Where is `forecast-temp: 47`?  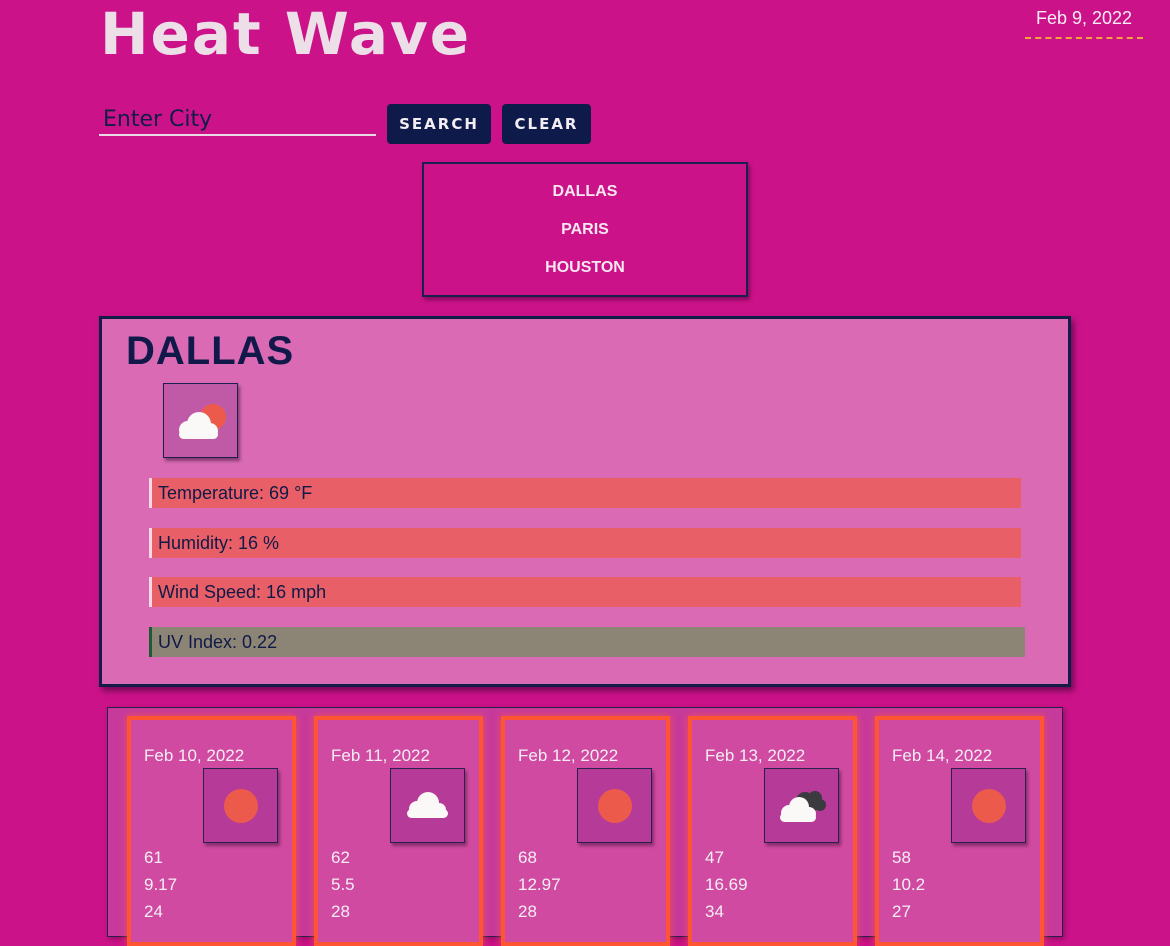
forecast-temp: 47 is located at coordinates (714, 857).